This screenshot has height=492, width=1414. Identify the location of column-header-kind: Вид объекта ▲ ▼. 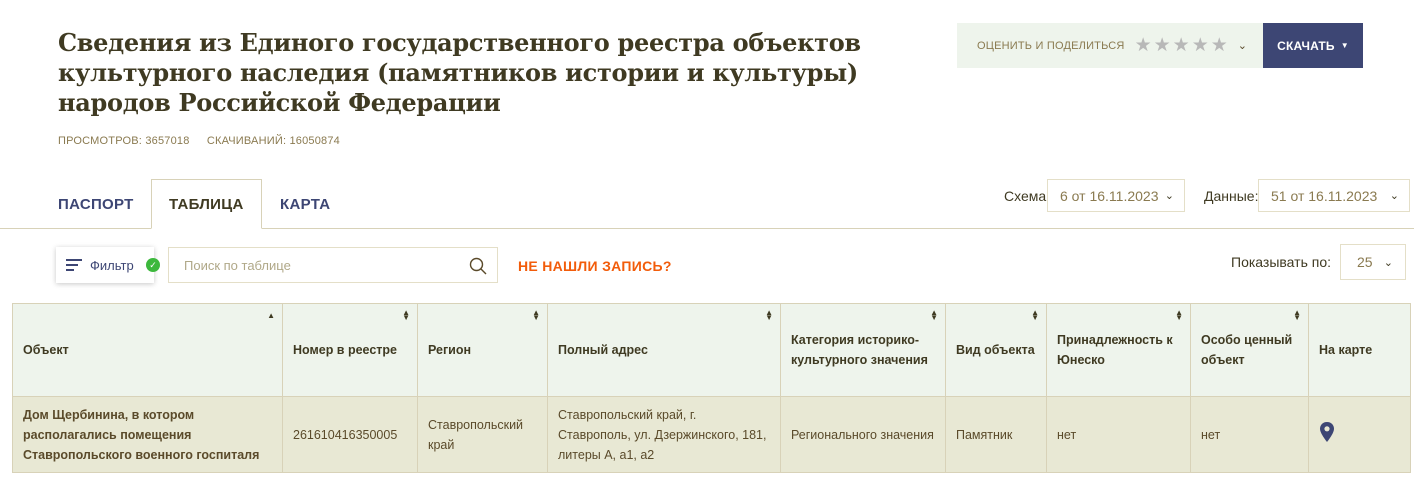
(996, 350).